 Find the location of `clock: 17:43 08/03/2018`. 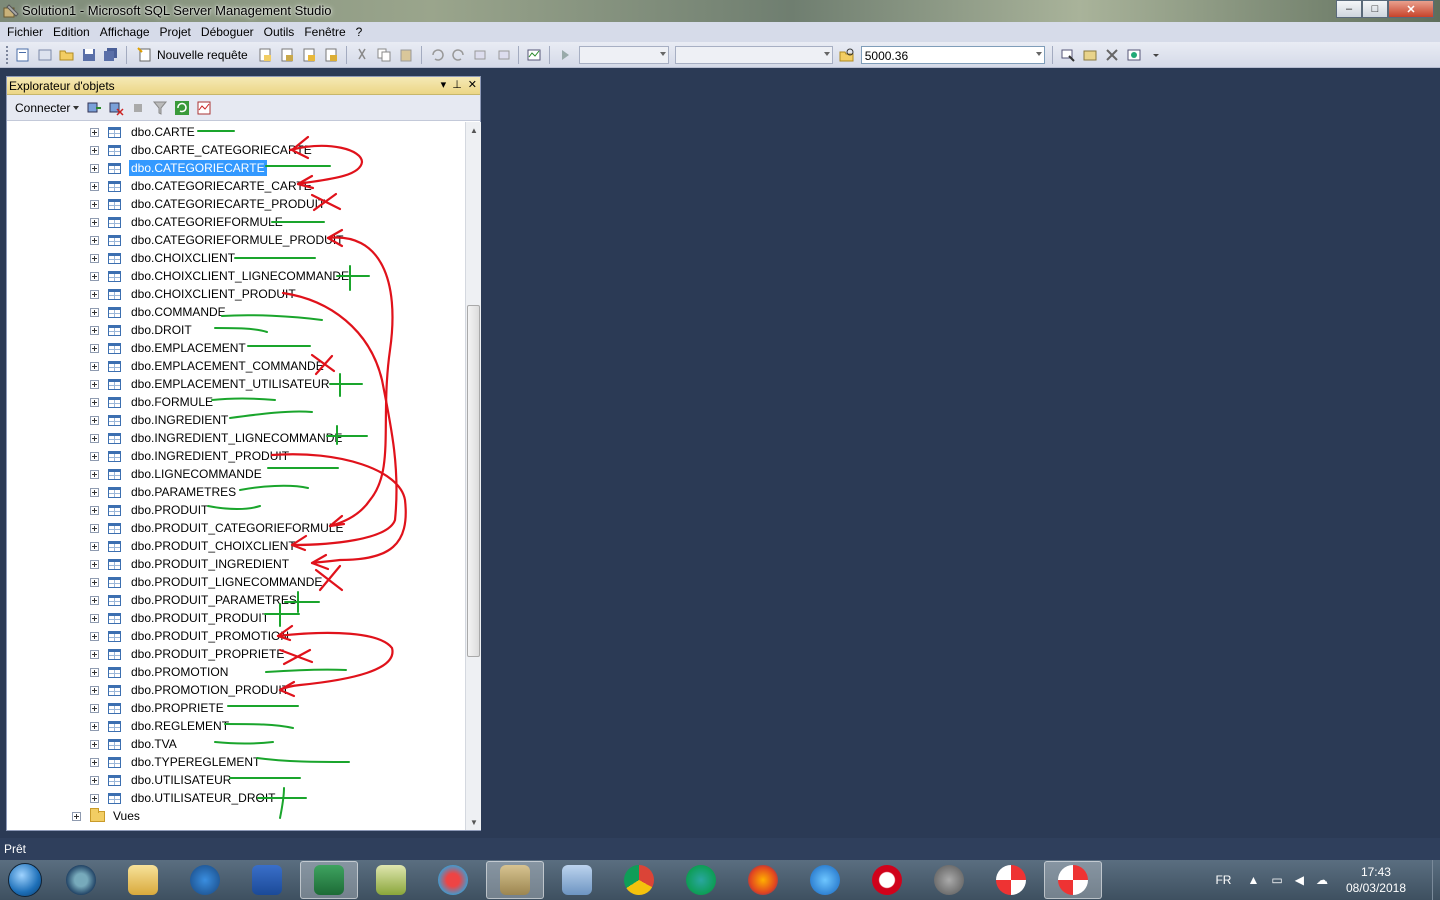

clock: 17:43 08/03/2018 is located at coordinates (1376, 880).